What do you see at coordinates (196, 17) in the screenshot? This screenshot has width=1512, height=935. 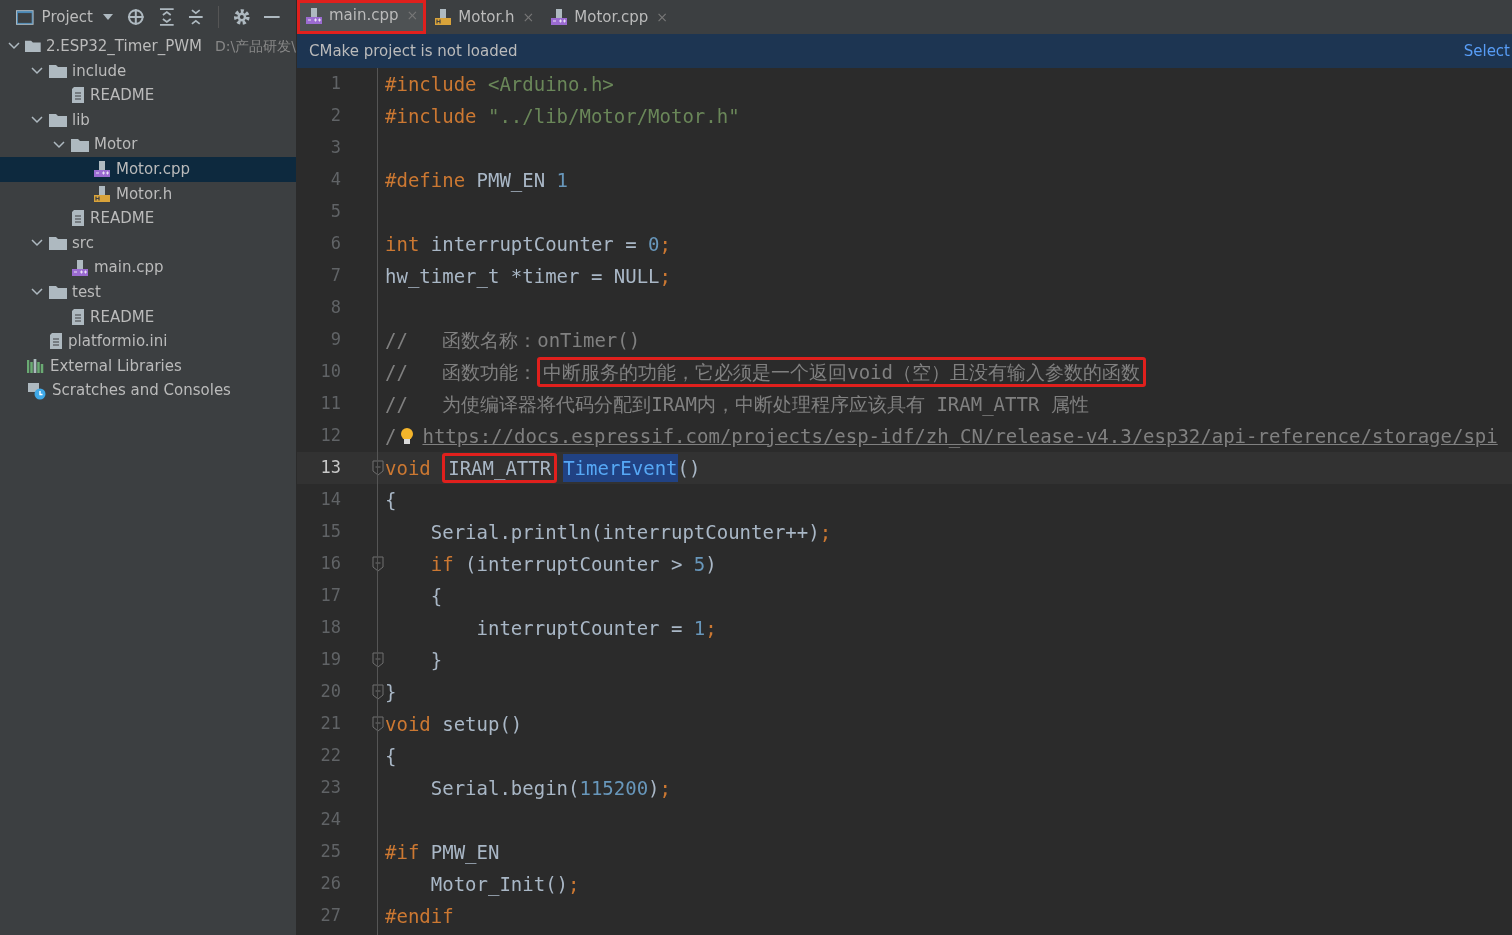 I see `collapse-all-icon` at bounding box center [196, 17].